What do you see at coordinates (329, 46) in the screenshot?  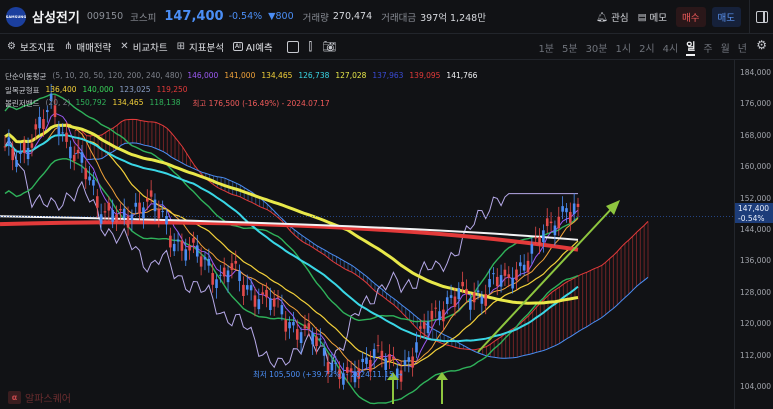 I see `camera-icon: 📷︎` at bounding box center [329, 46].